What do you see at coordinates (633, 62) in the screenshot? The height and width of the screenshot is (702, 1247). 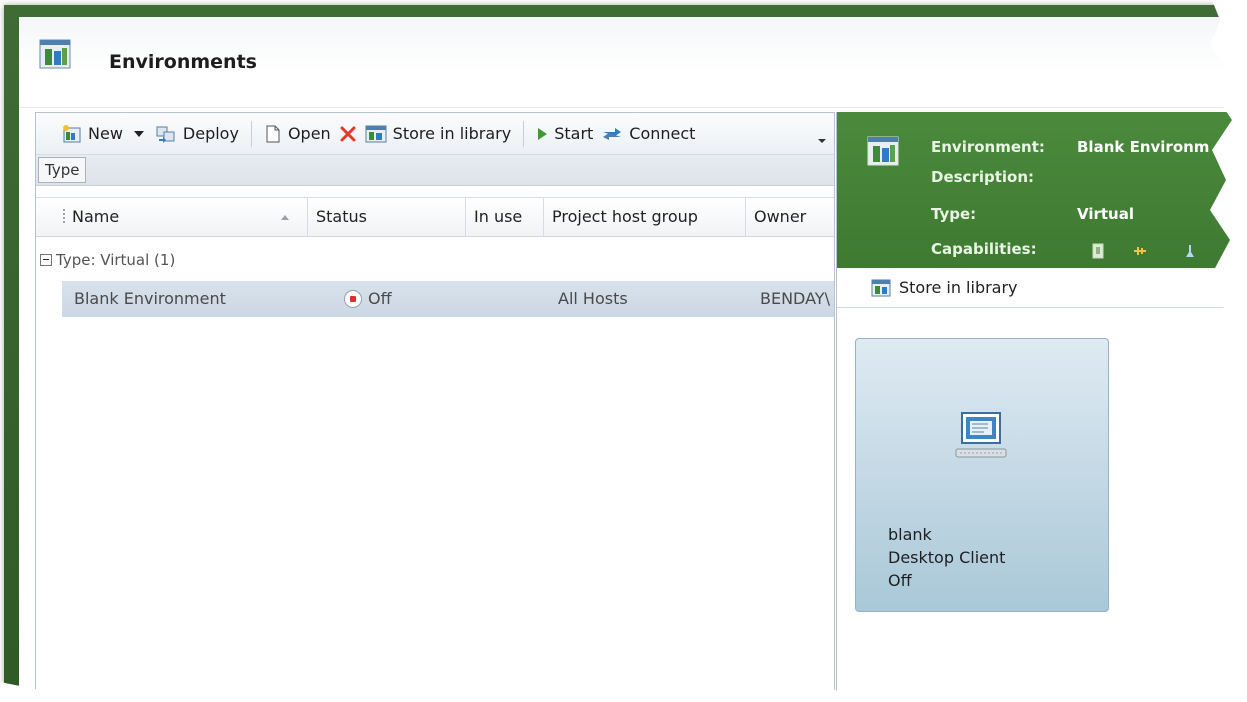 I see `title-bar: Environments` at bounding box center [633, 62].